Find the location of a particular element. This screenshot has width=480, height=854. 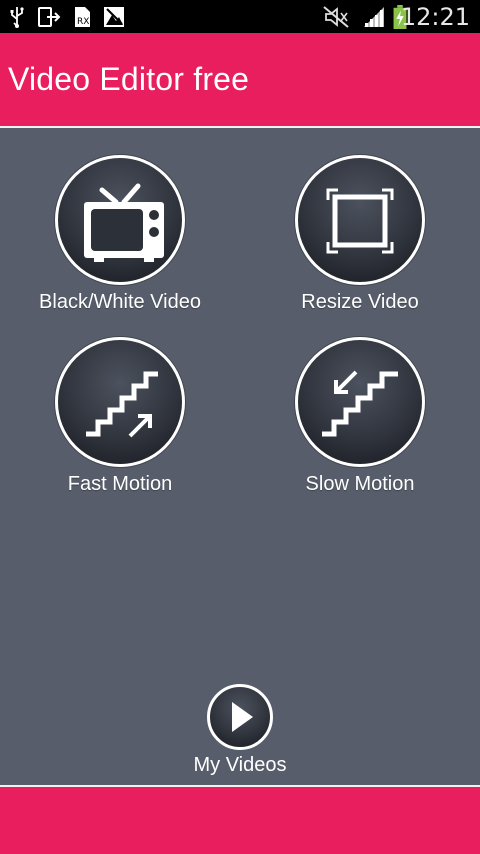

svg-text: RX is located at coordinates (83, 22).